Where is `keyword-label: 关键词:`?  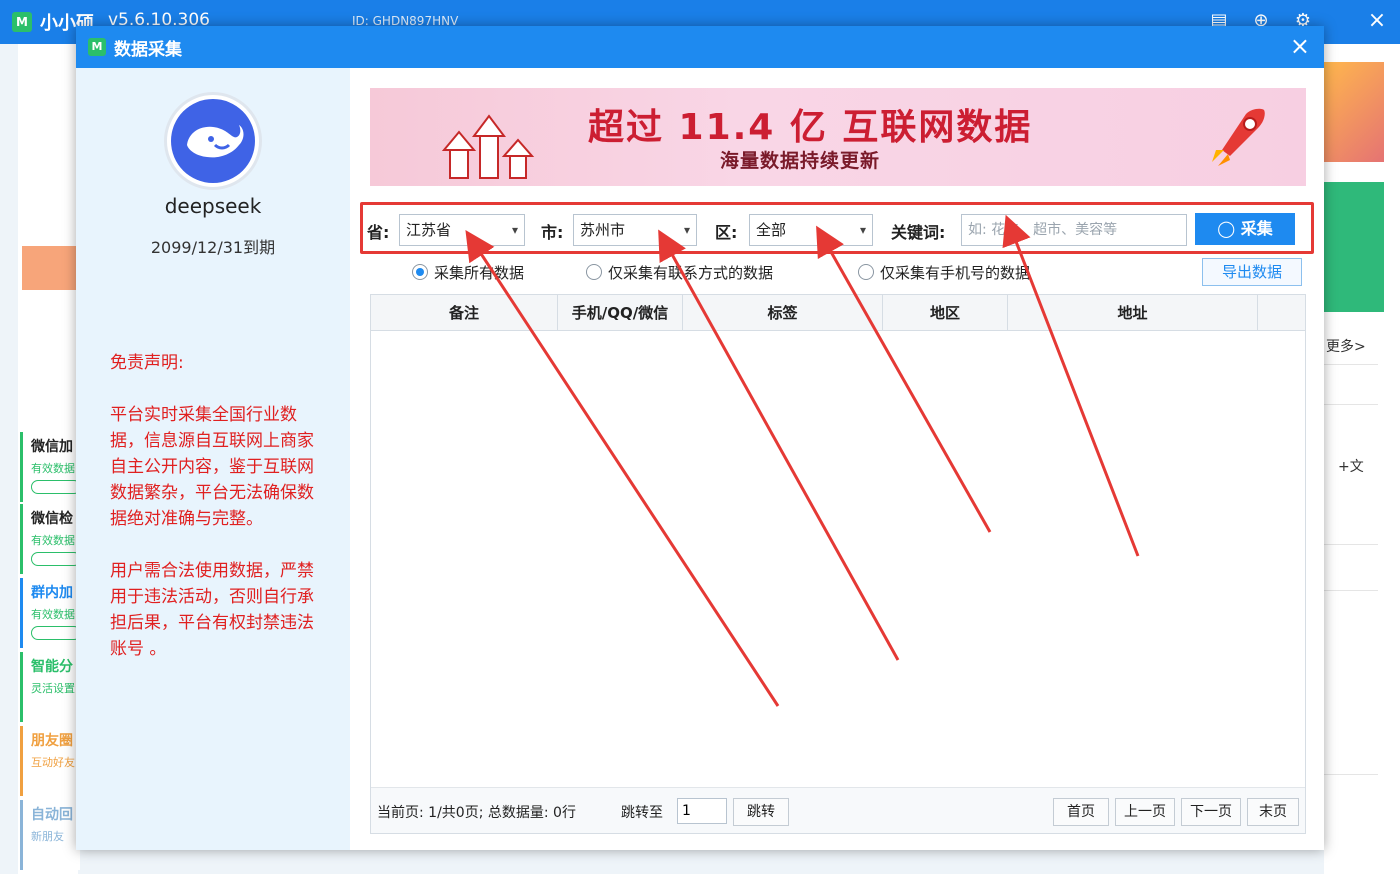 keyword-label: 关键词: is located at coordinates (918, 232).